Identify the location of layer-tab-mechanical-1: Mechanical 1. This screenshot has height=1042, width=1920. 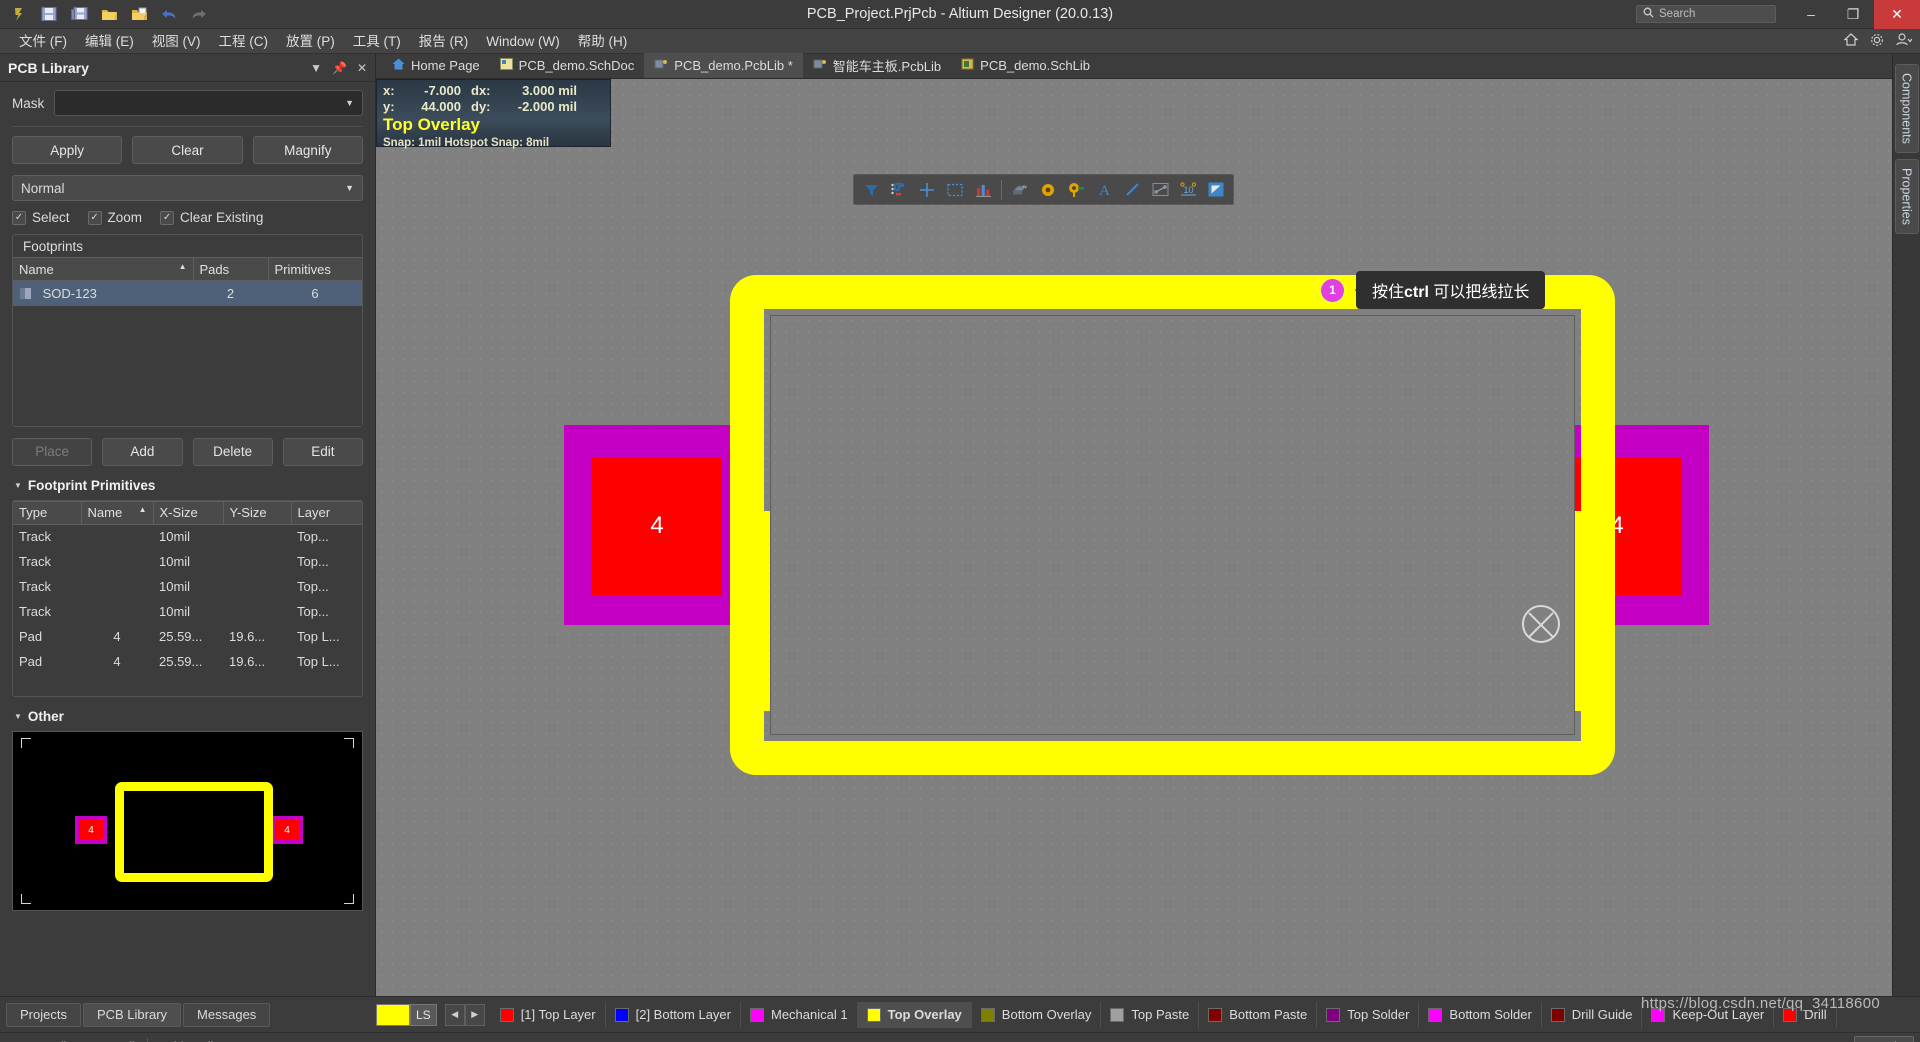
(799, 1014).